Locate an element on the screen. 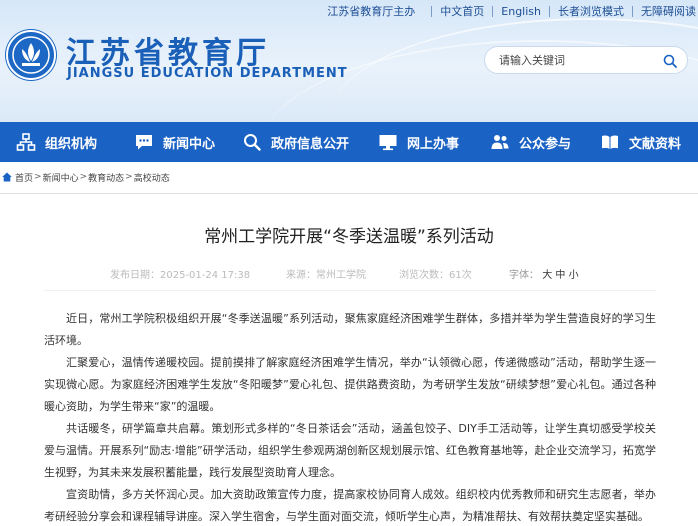 The width and height of the screenshot is (698, 526). top-utility-bar: 江苏省教育厅主办 中文首页 English 长者浏览模式 无障碍阅读 is located at coordinates (512, 11).